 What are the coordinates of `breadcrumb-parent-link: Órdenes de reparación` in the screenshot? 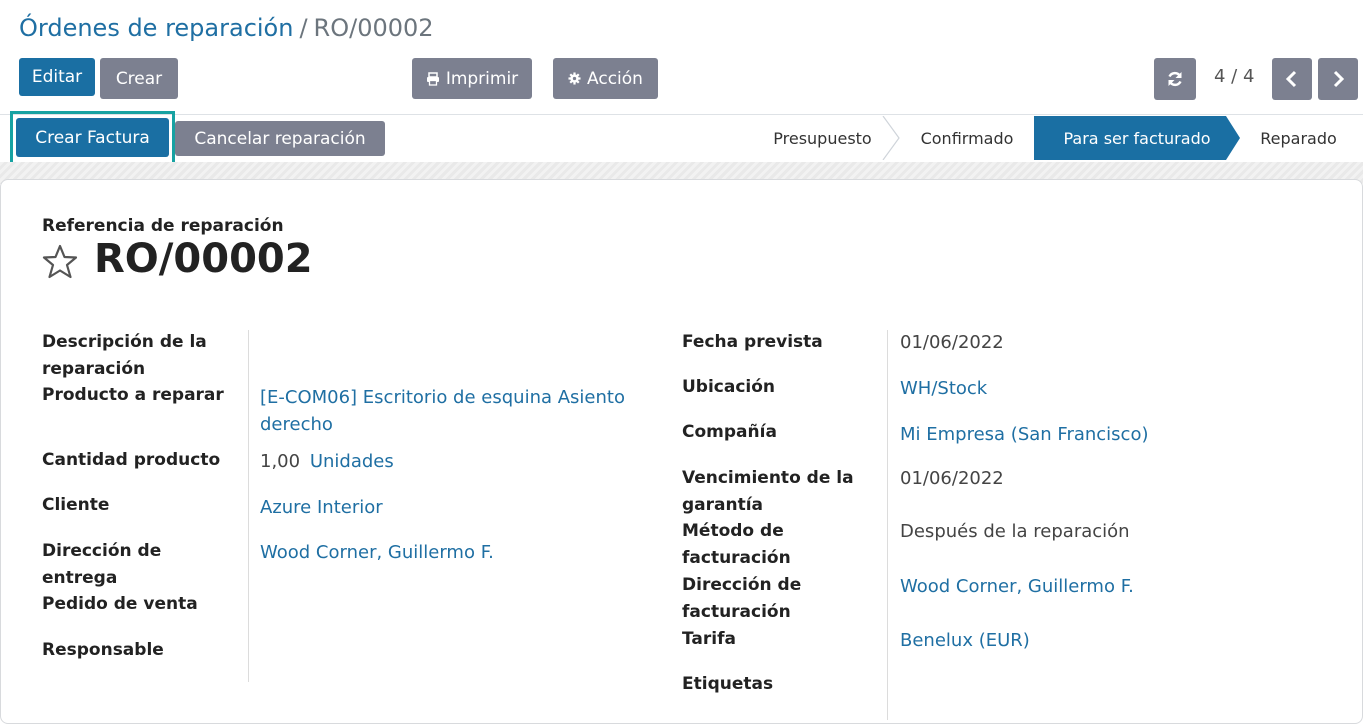 It's located at (156, 28).